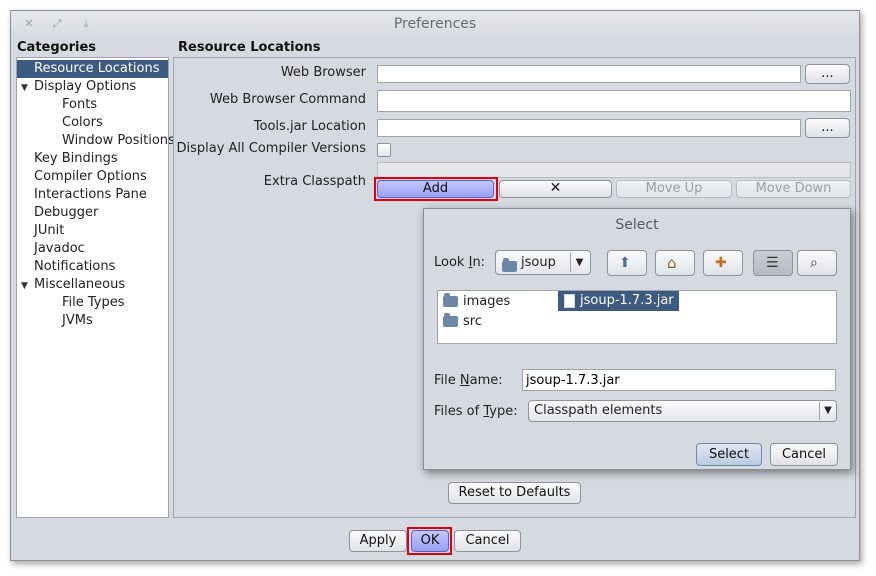  Describe the element at coordinates (793, 189) in the screenshot. I see `move-down-button: Move Down` at that location.